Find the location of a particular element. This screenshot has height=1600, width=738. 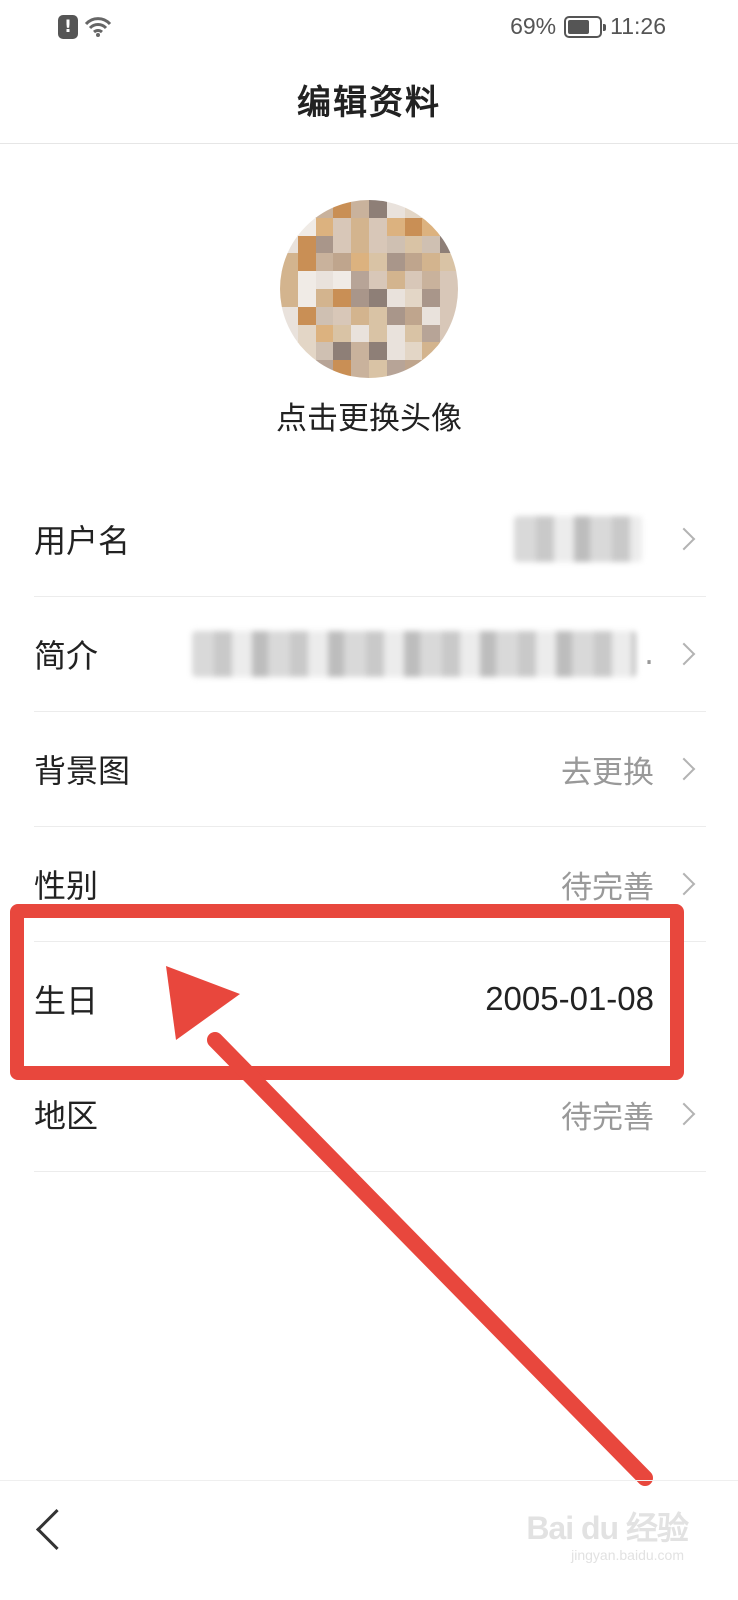

row-value: 去更换 is located at coordinates (607, 772).